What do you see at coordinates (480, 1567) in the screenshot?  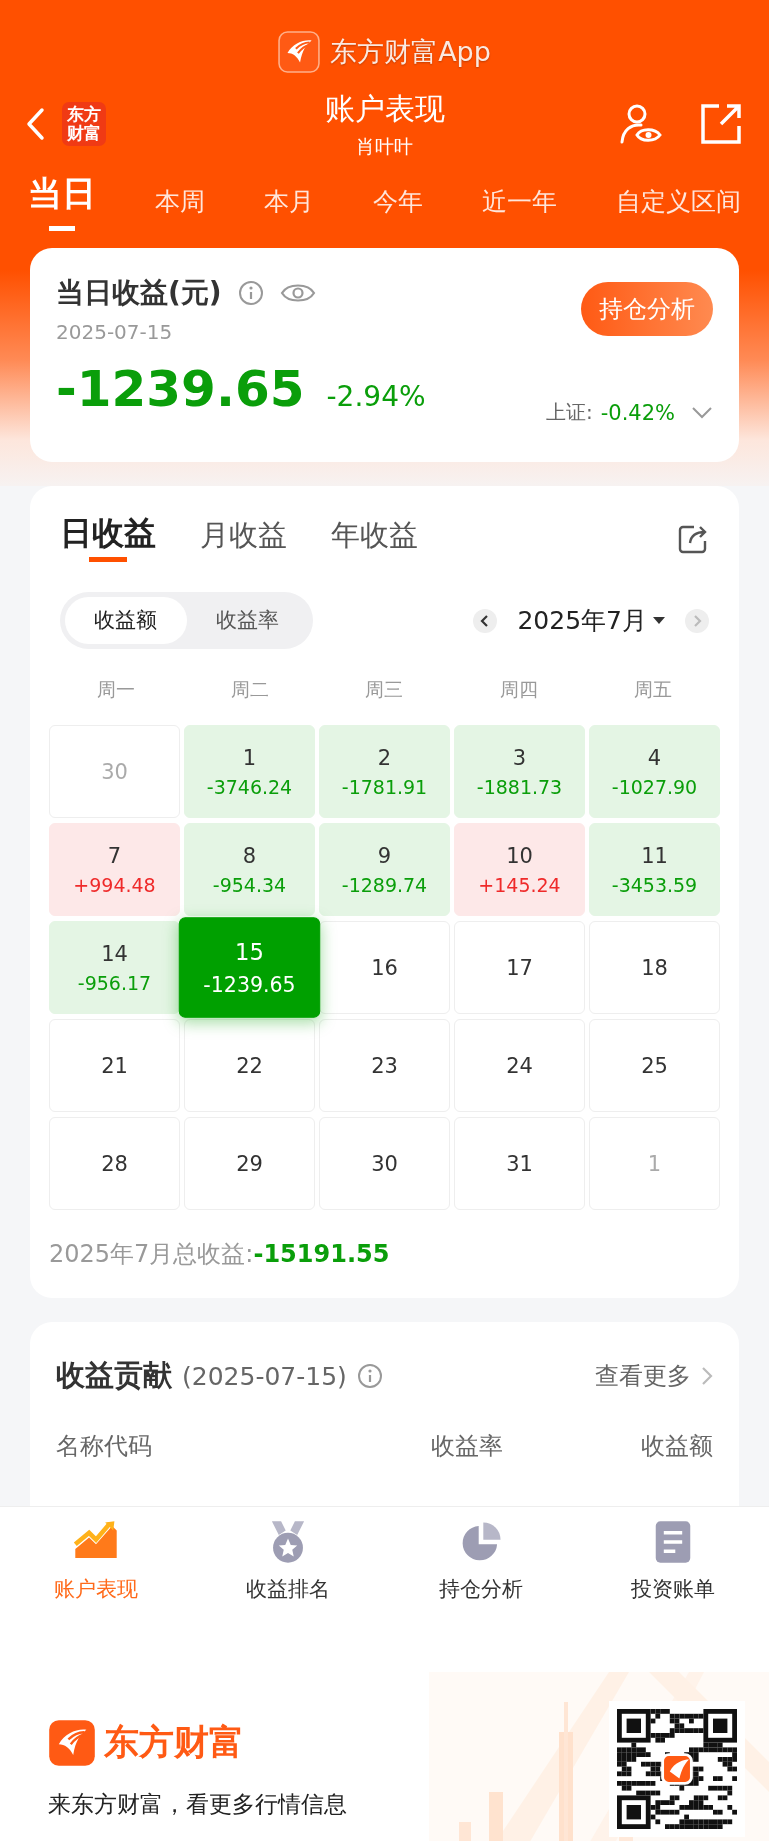 I see `nav-tab: 持仓分析` at bounding box center [480, 1567].